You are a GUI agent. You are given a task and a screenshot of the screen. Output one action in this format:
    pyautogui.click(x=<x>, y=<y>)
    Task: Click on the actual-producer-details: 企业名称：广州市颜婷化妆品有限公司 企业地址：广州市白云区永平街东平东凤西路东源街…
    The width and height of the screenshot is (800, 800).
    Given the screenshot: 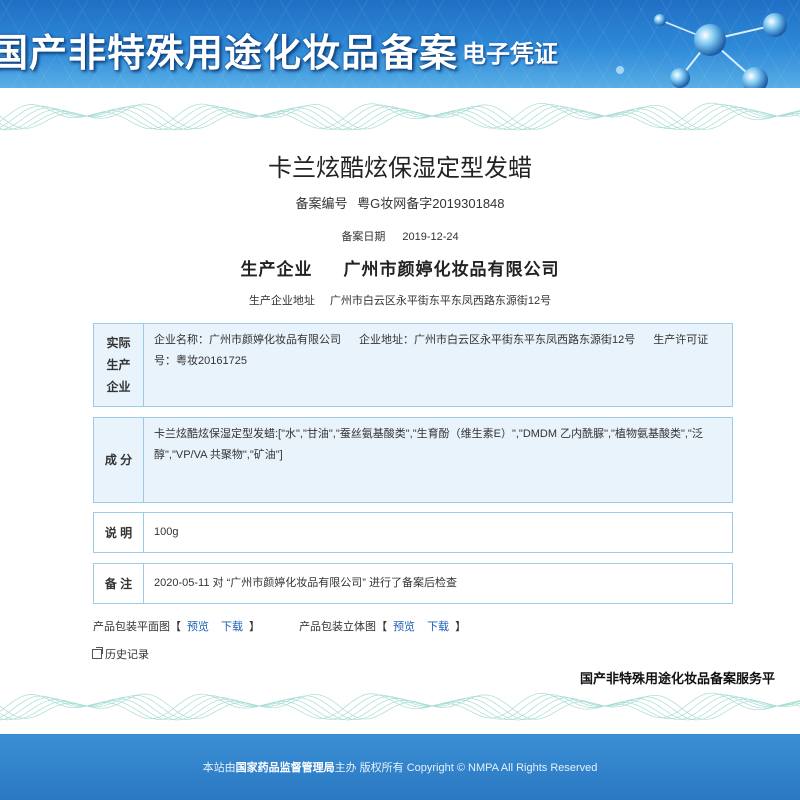 What is the action you would take?
    pyautogui.click(x=438, y=365)
    